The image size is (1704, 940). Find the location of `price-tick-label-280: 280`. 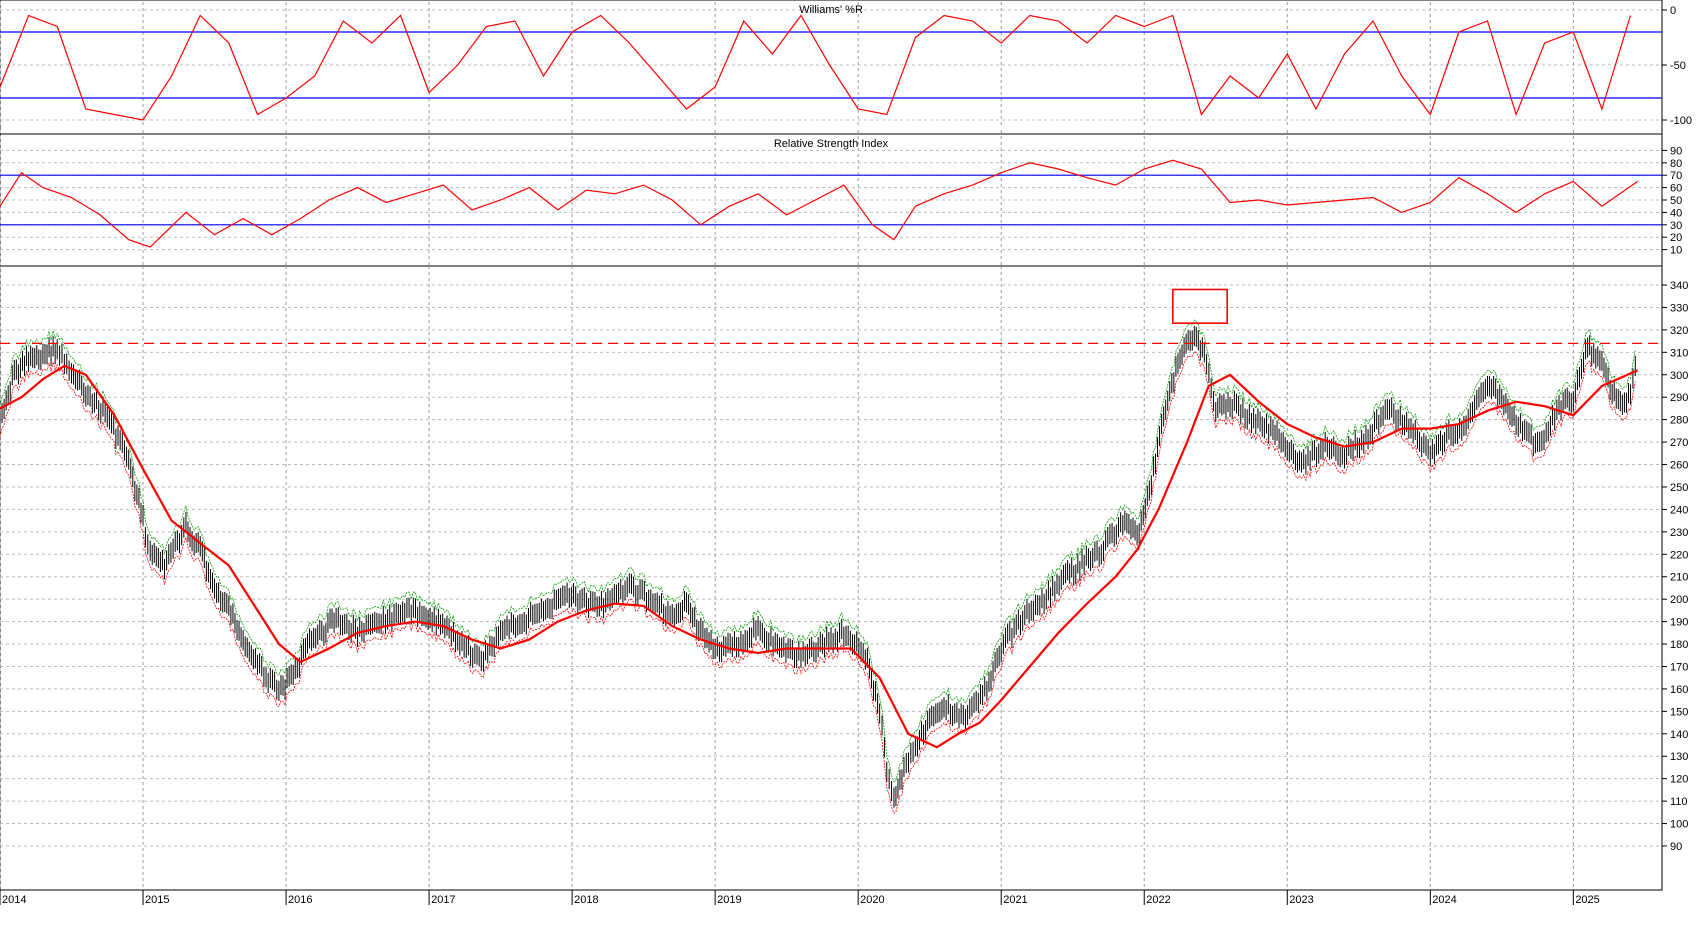

price-tick-label-280: 280 is located at coordinates (1679, 421).